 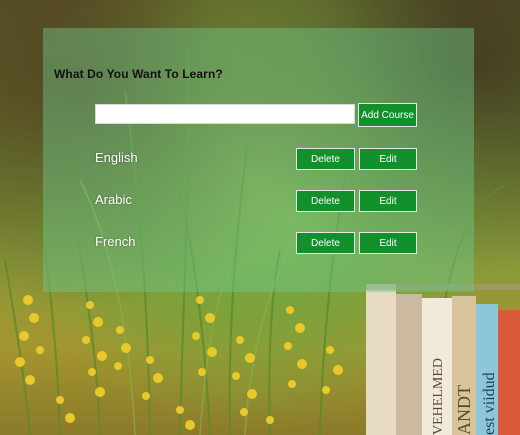 I want to click on course-name-input, so click(x=225, y=114).